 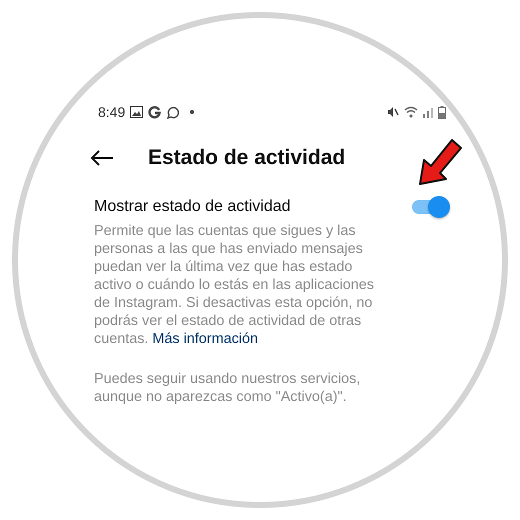 What do you see at coordinates (193, 207) in the screenshot?
I see `setting-label: Mostrar estado de actividad` at bounding box center [193, 207].